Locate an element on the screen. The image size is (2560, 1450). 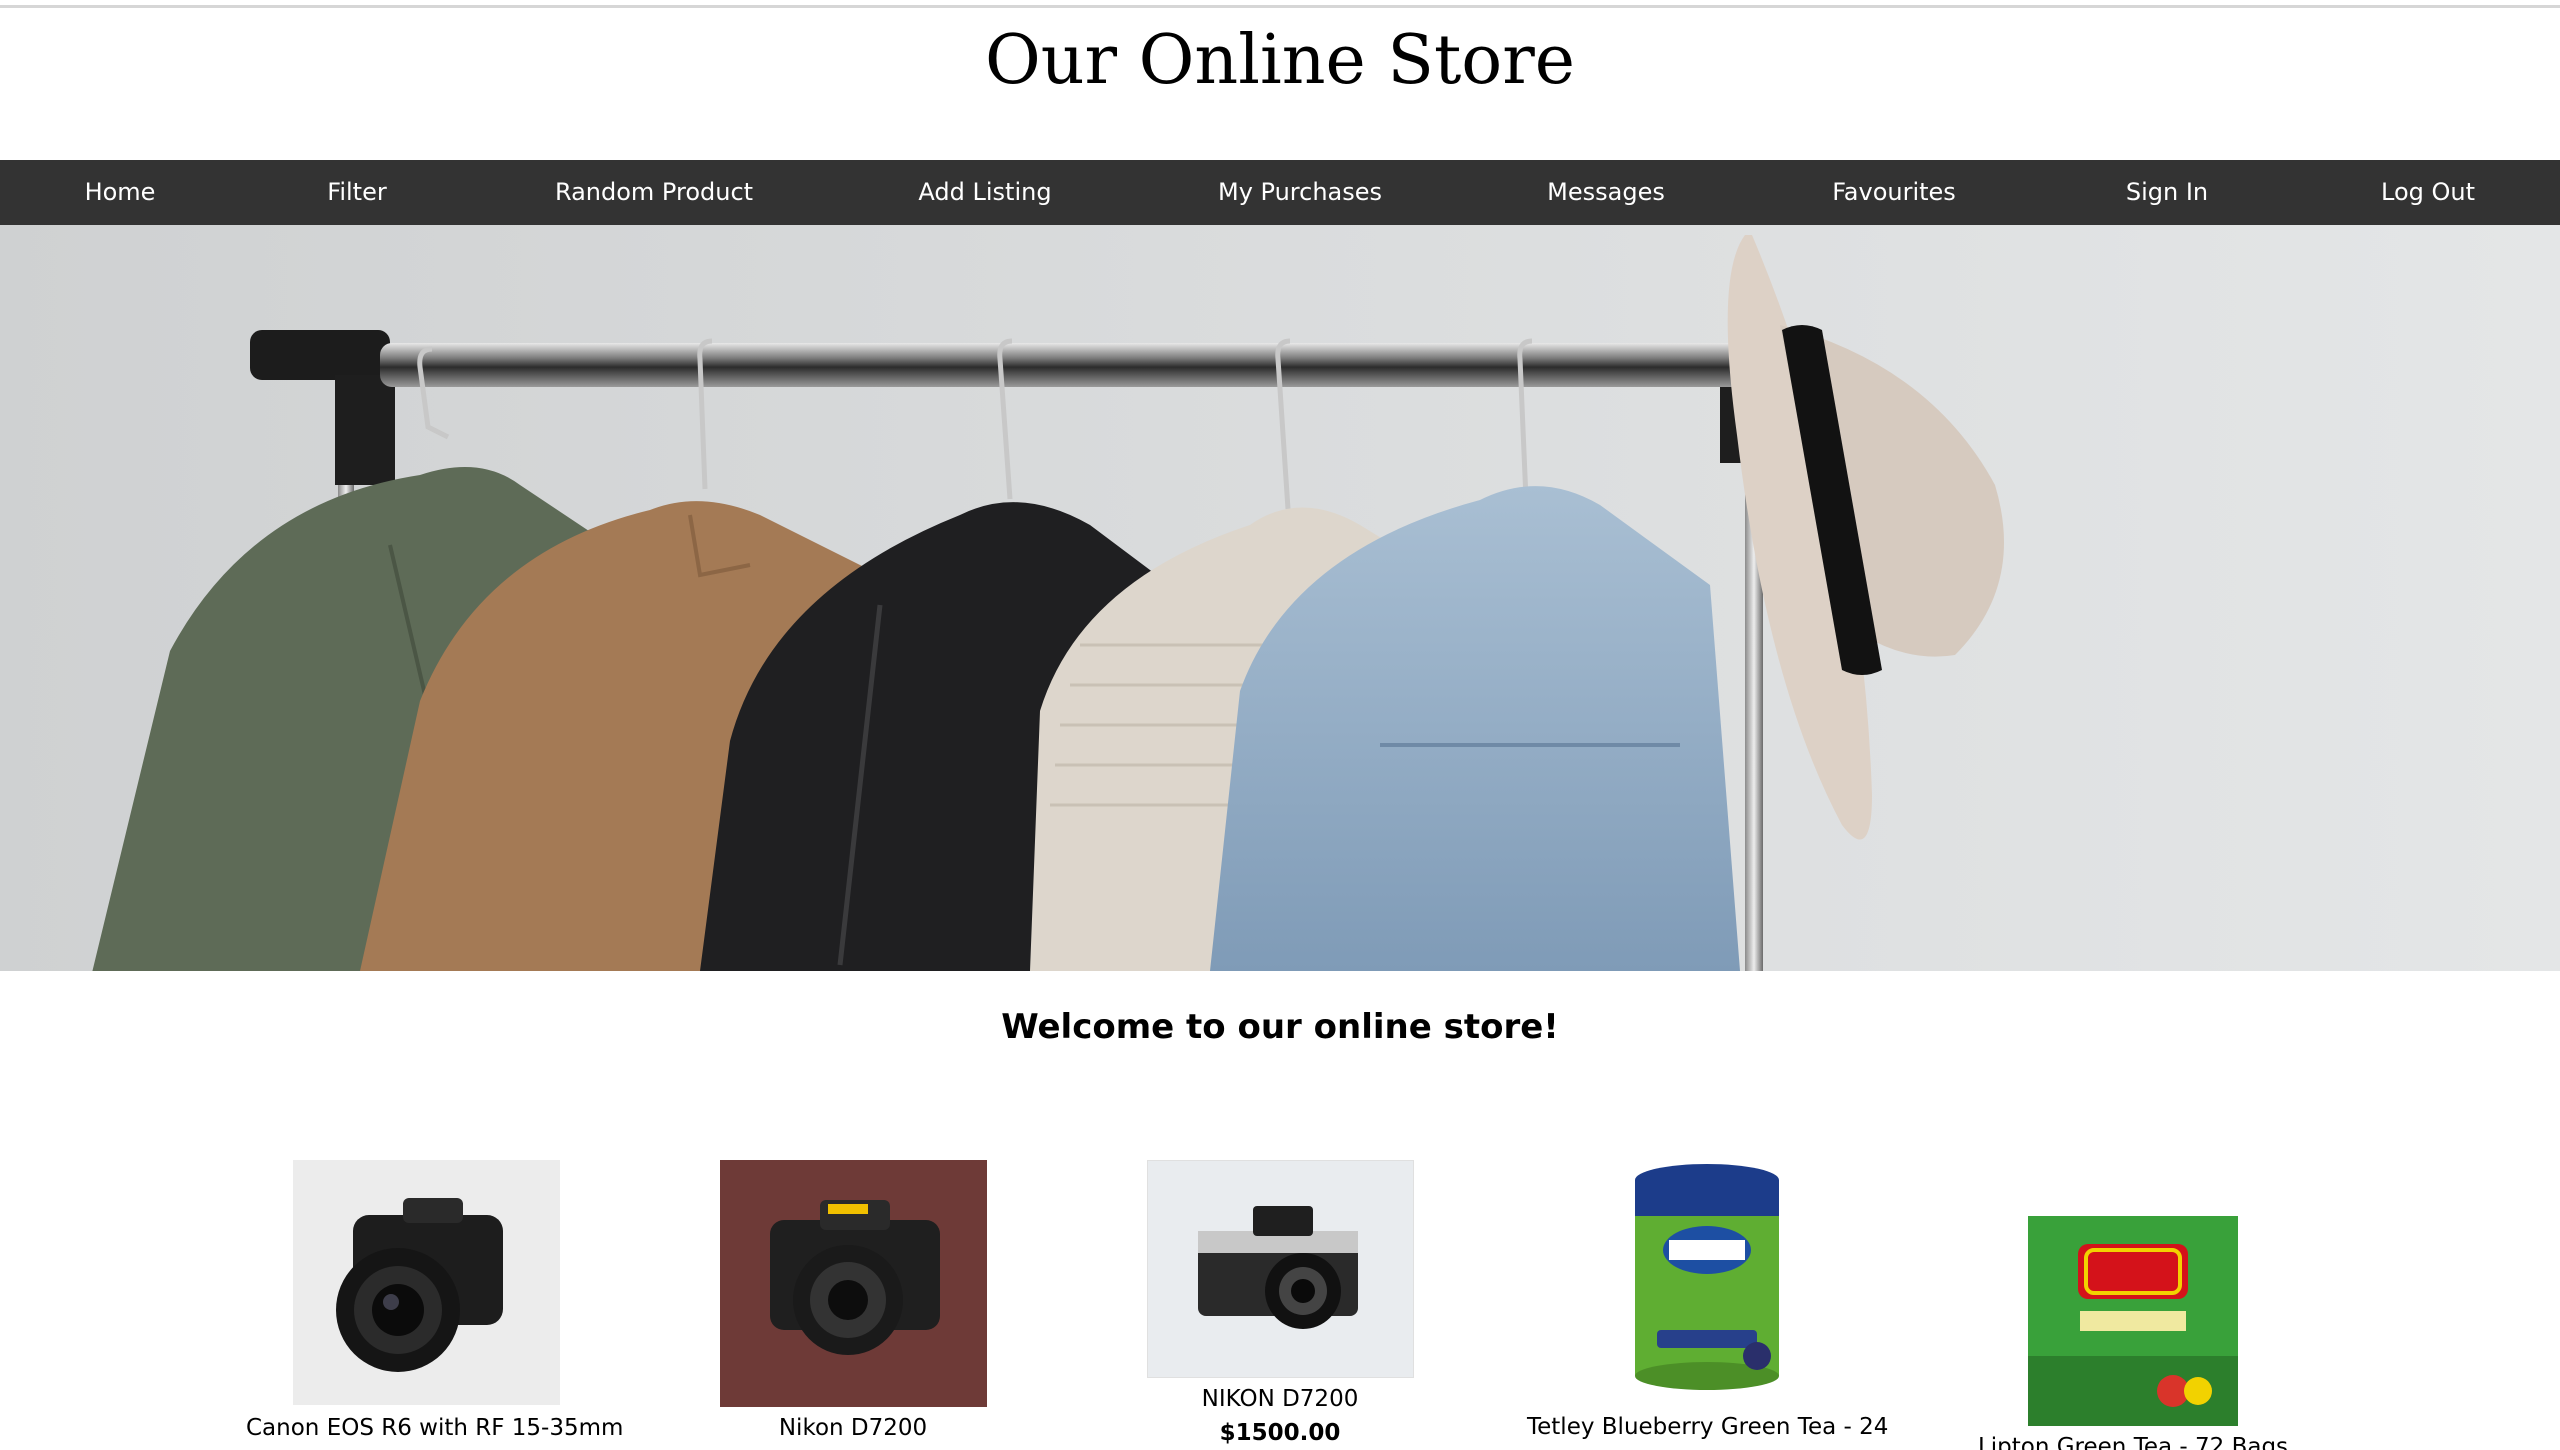
tea-box-icon is located at coordinates (2133, 1321).